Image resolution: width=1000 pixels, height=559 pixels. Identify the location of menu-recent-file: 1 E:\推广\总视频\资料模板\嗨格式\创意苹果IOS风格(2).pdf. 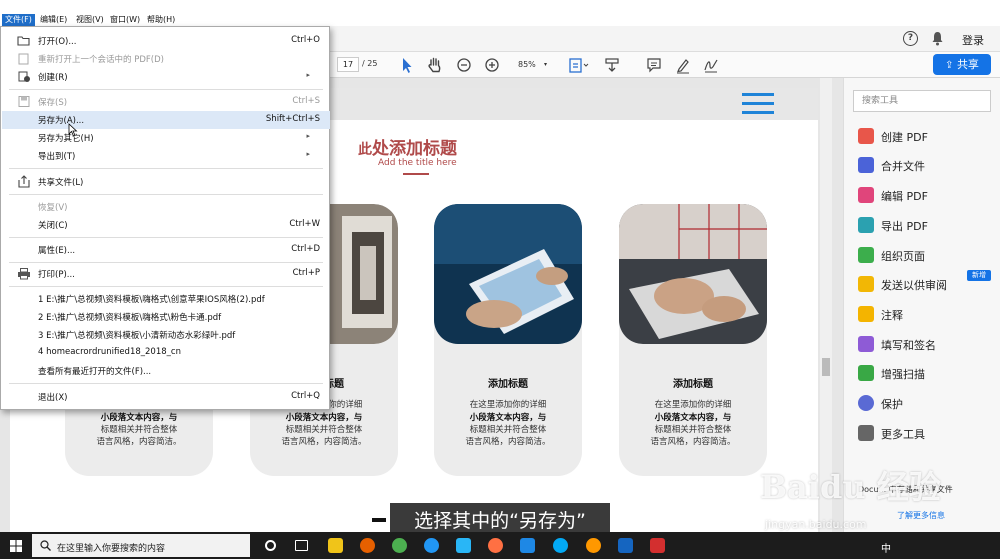
(166, 299).